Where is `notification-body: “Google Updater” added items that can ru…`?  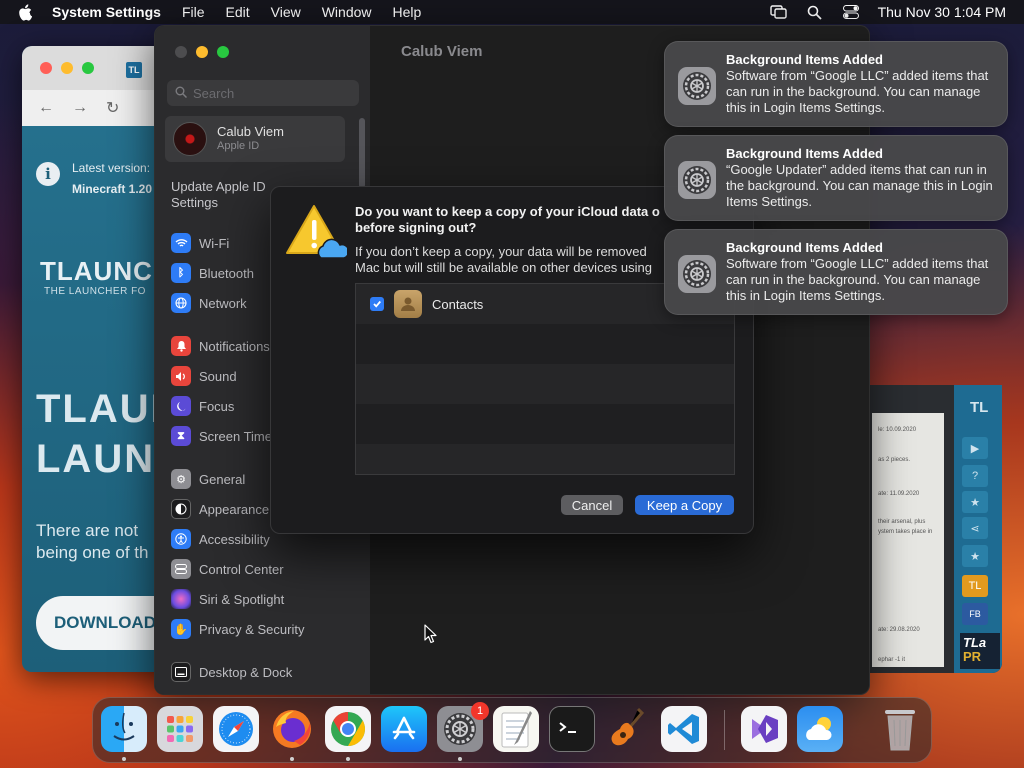
notification-body: “Google Updater” added items that can ru… is located at coordinates (859, 185).